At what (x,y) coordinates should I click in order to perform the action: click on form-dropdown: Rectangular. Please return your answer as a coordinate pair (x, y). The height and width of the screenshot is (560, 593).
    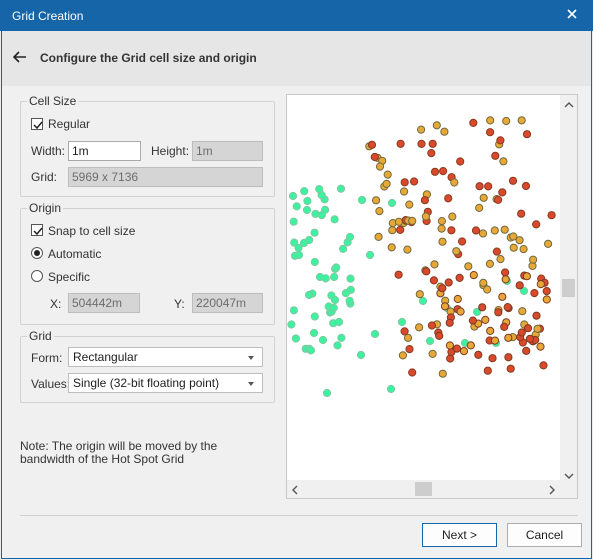
    Looking at the image, I should click on (165, 357).